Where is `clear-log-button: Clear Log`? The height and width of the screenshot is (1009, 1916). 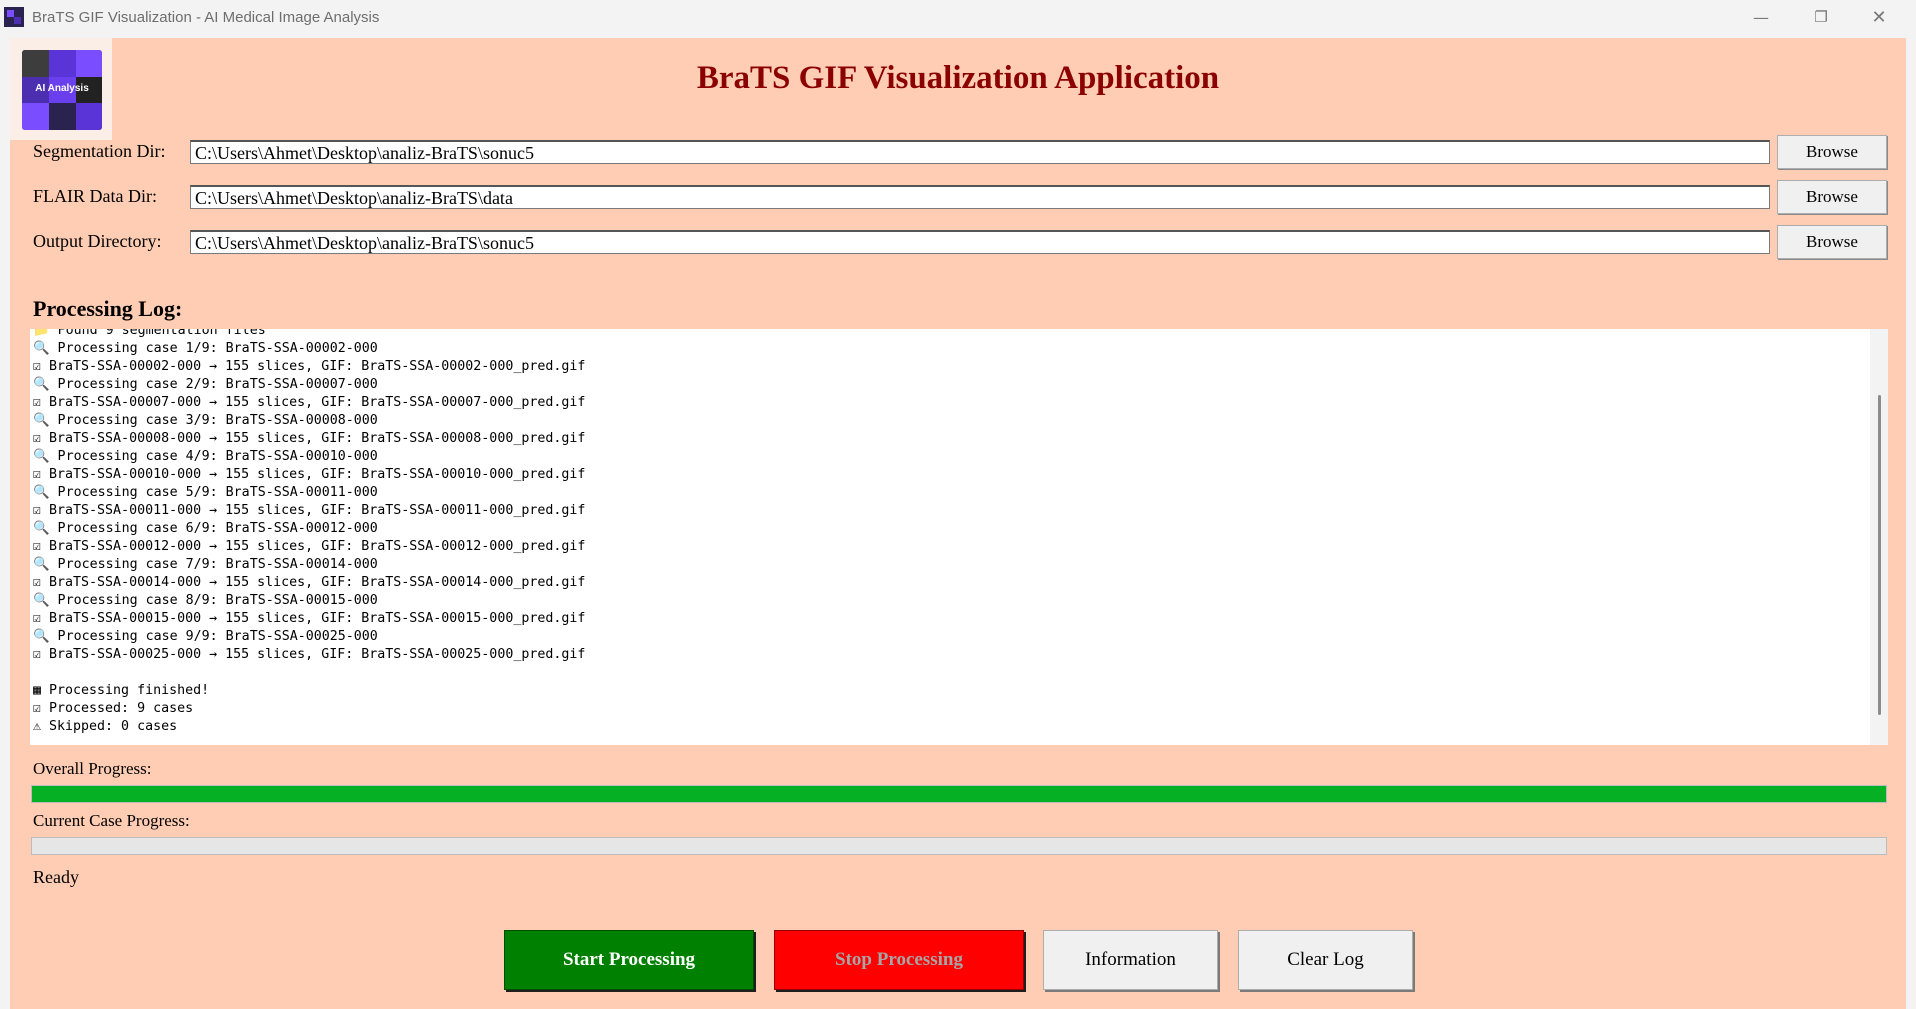
clear-log-button: Clear Log is located at coordinates (1325, 960).